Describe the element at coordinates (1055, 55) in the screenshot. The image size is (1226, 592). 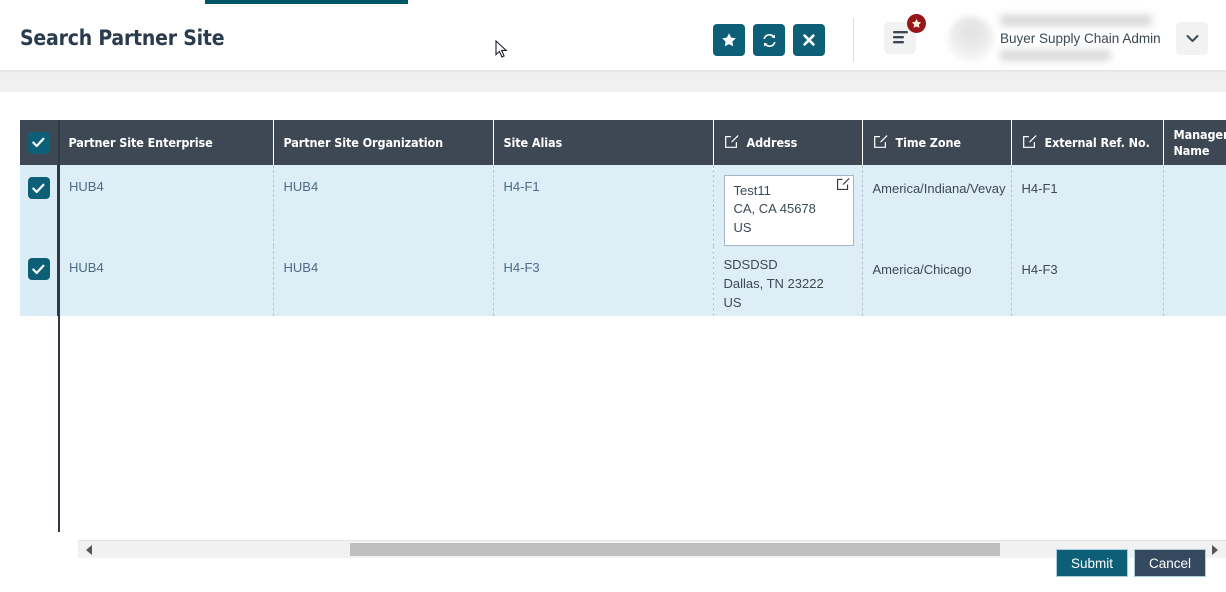
I see `user-id-redacted` at that location.